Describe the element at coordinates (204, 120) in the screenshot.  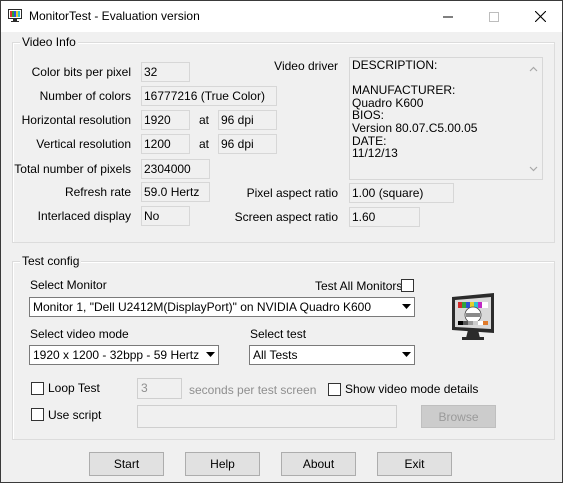
I see `h-at-label: at` at that location.